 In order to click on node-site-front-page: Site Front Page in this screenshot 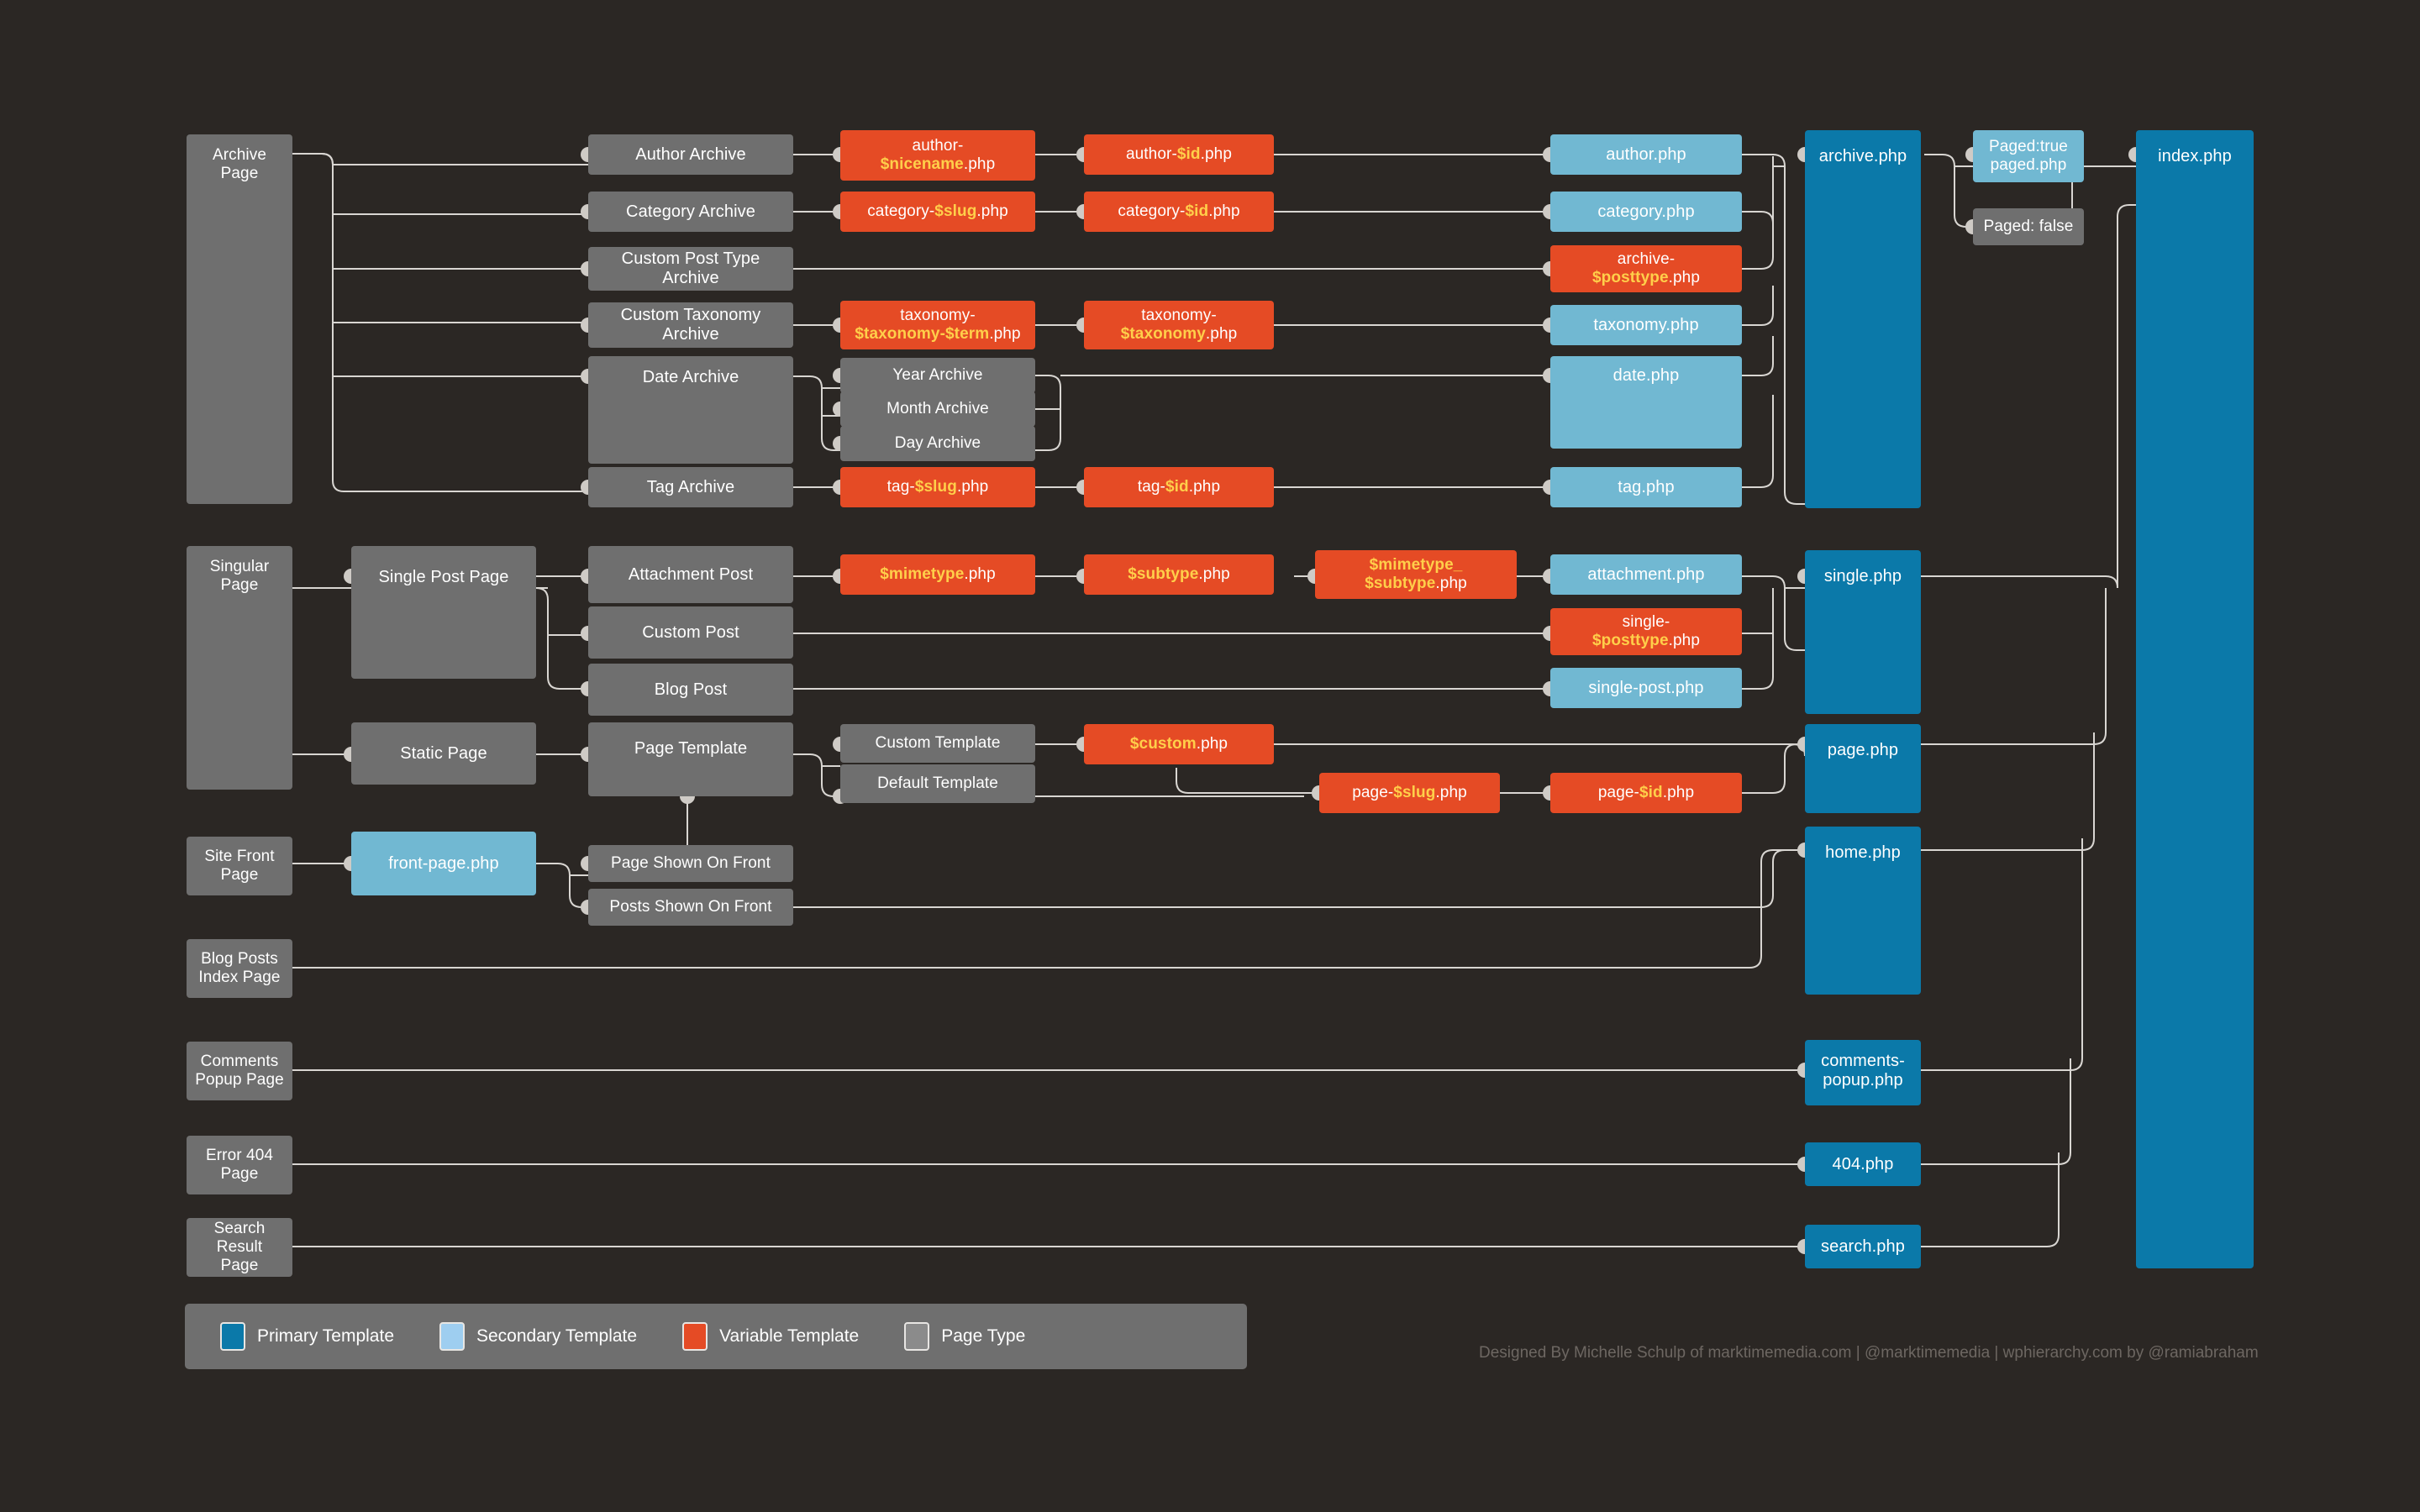, I will do `click(240, 866)`.